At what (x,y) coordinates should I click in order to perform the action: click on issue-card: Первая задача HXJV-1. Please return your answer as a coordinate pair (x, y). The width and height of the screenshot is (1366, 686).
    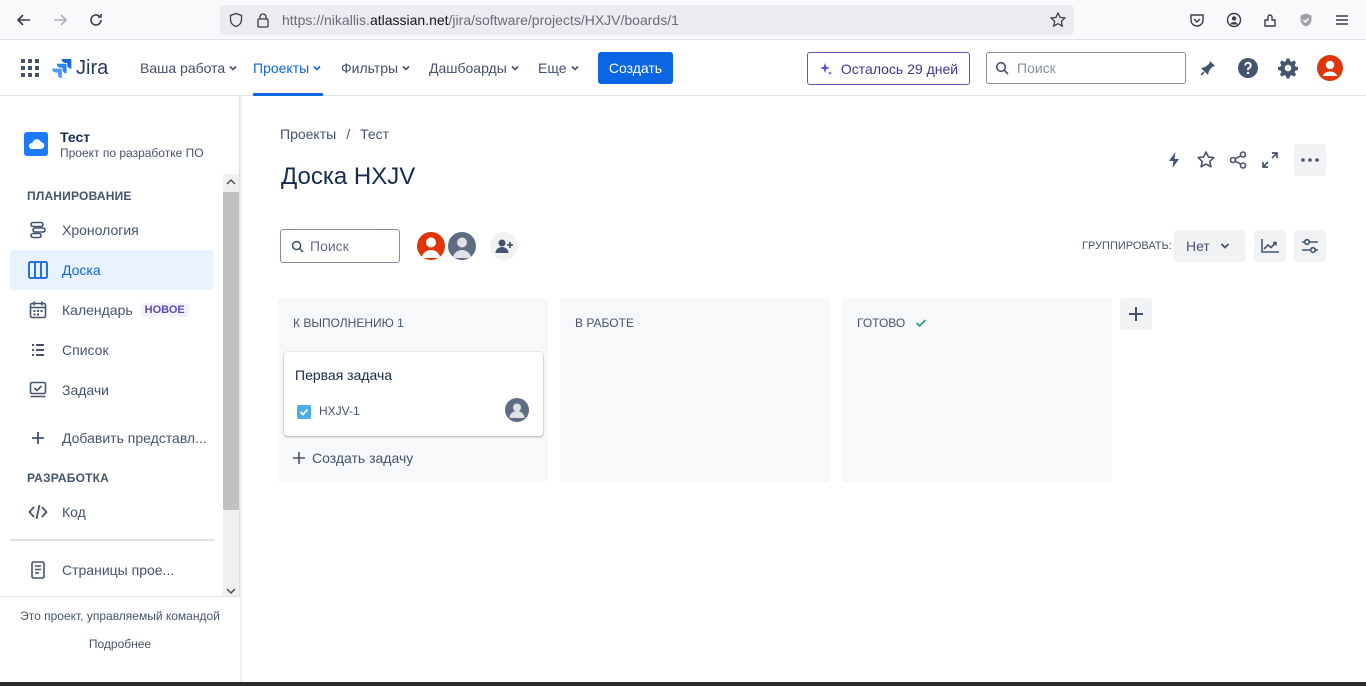
    Looking at the image, I should click on (413, 394).